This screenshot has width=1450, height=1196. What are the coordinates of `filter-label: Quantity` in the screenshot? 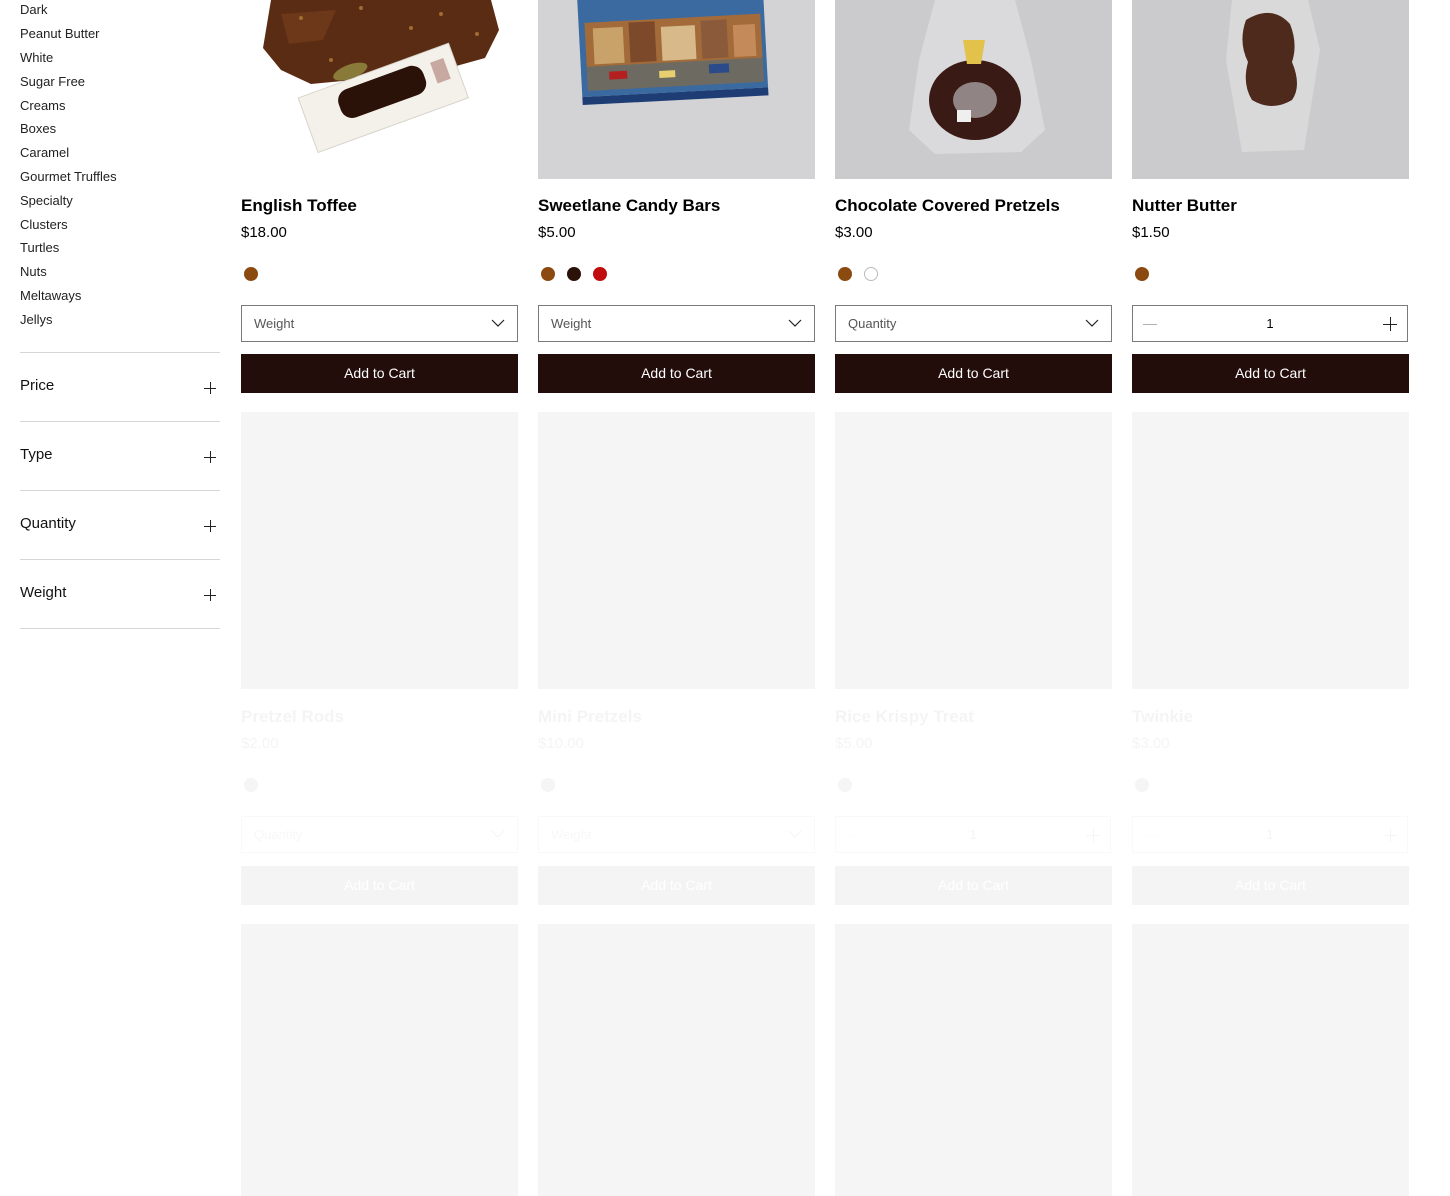 It's located at (48, 523).